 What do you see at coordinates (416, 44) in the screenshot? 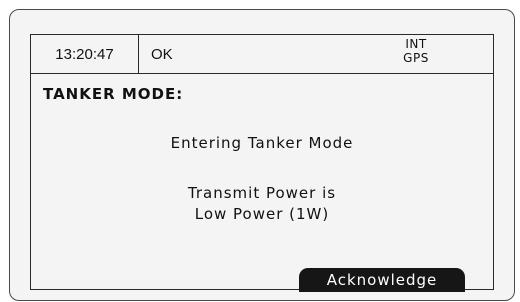
I see `source-int-label: INT` at bounding box center [416, 44].